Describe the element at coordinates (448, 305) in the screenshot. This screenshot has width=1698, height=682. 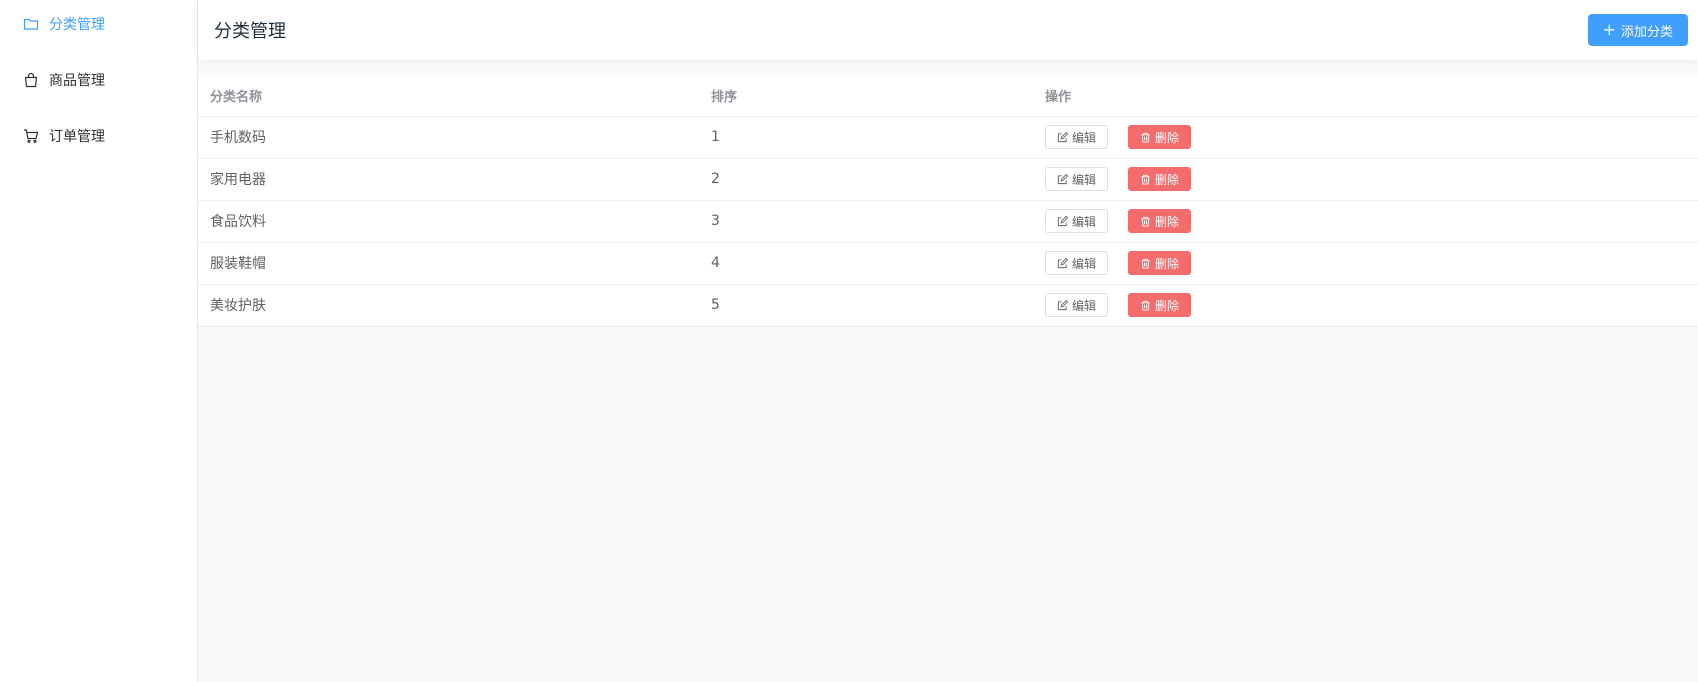
I see `category-name-cell: 美妆护肤` at that location.